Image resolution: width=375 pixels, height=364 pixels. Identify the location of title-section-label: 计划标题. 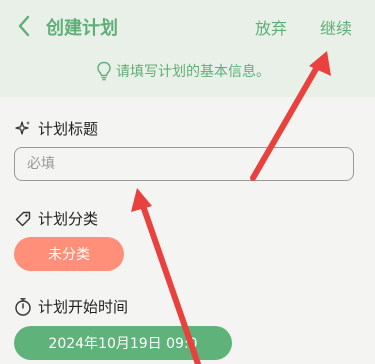
(56, 128).